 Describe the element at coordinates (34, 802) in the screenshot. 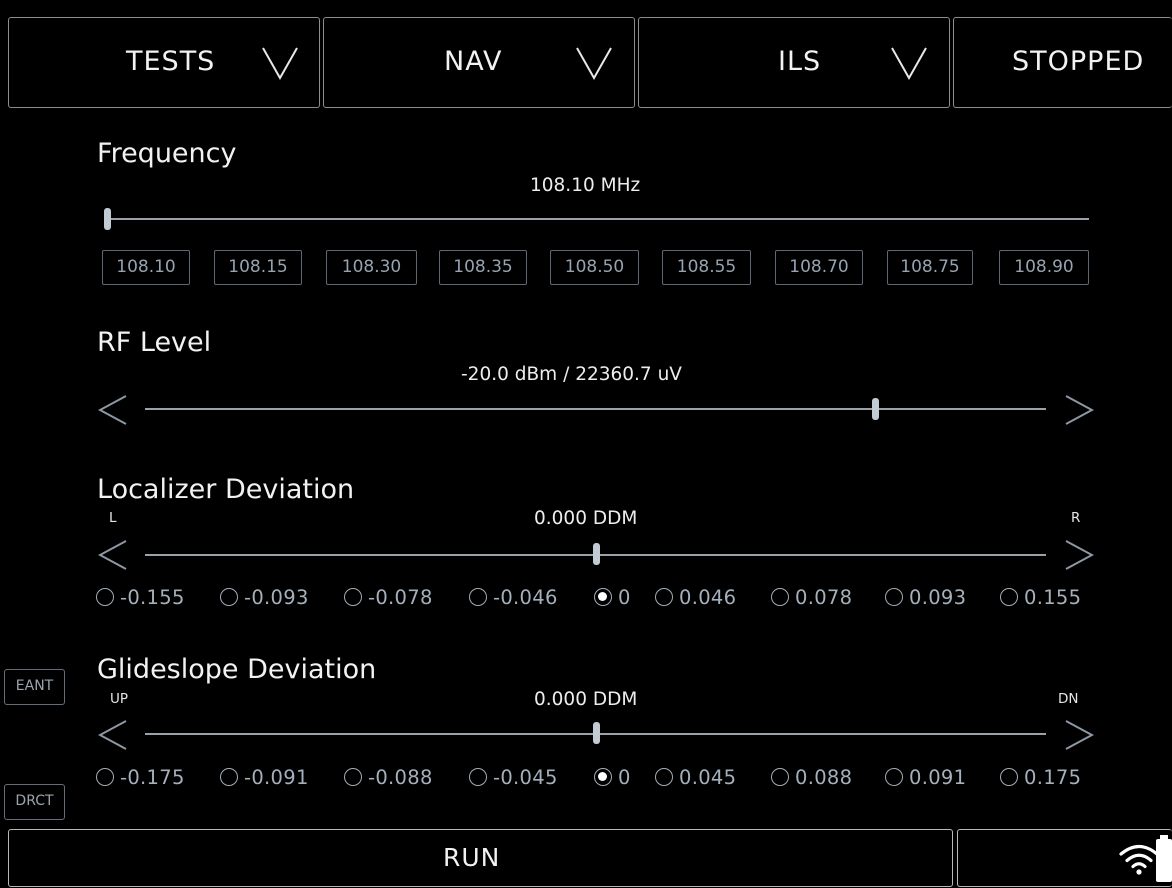

I see `drct-button: DRCT` at that location.